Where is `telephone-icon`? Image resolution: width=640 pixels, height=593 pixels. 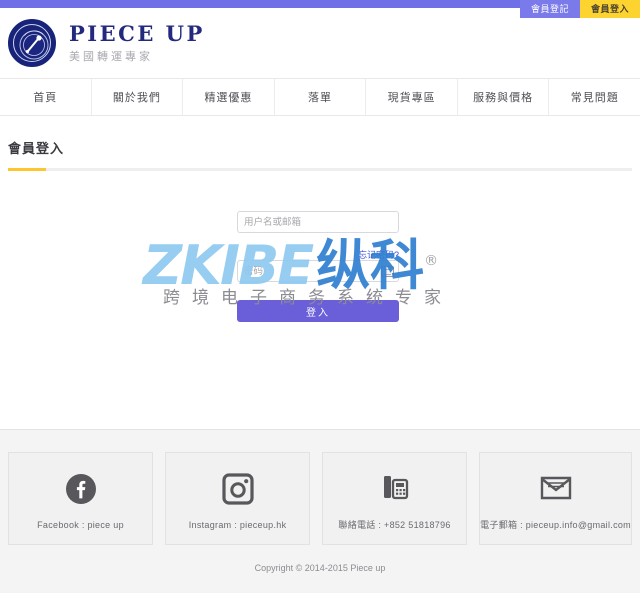 telephone-icon is located at coordinates (395, 487).